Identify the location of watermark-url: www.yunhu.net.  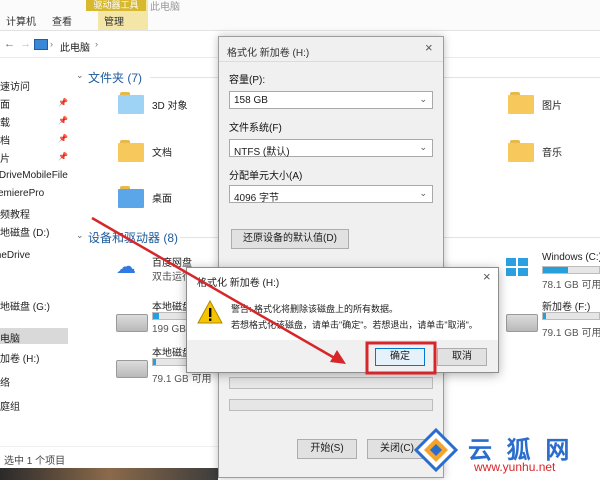
(515, 467).